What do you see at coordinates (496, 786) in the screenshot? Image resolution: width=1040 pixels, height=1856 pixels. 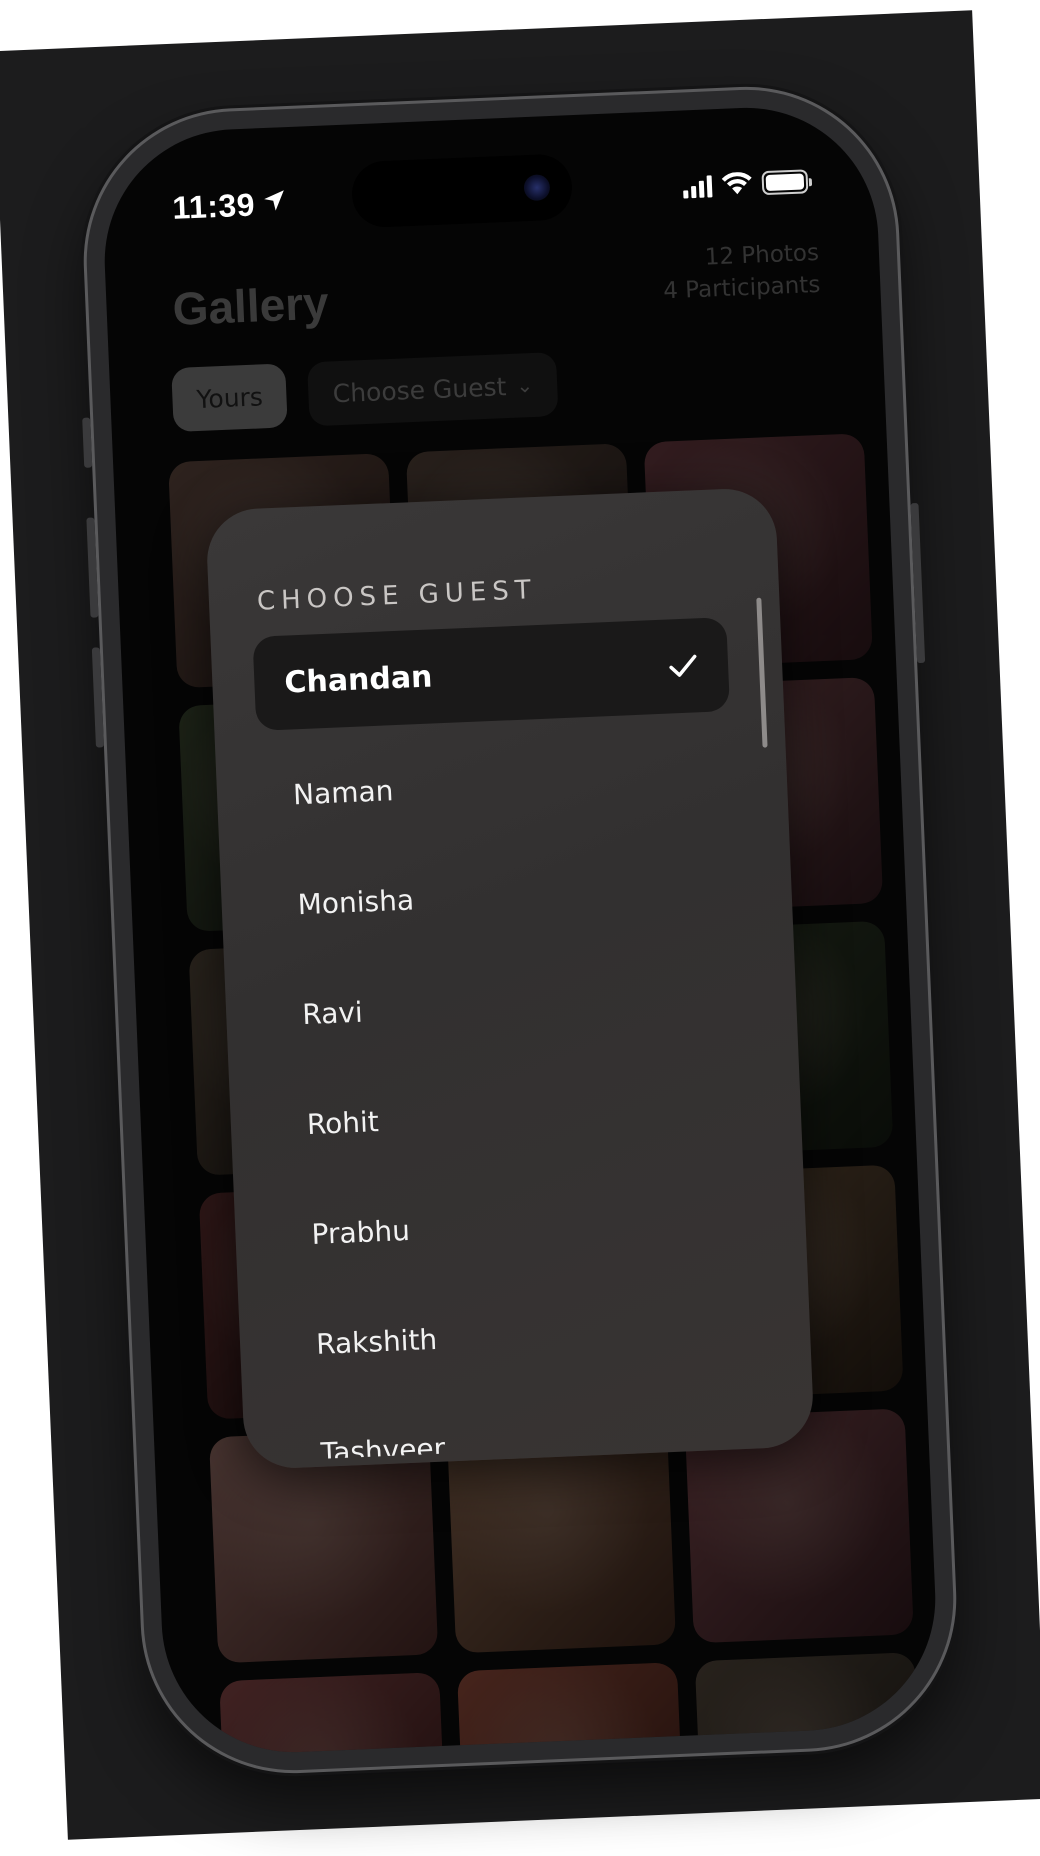 I see `guest-option: Naman` at bounding box center [496, 786].